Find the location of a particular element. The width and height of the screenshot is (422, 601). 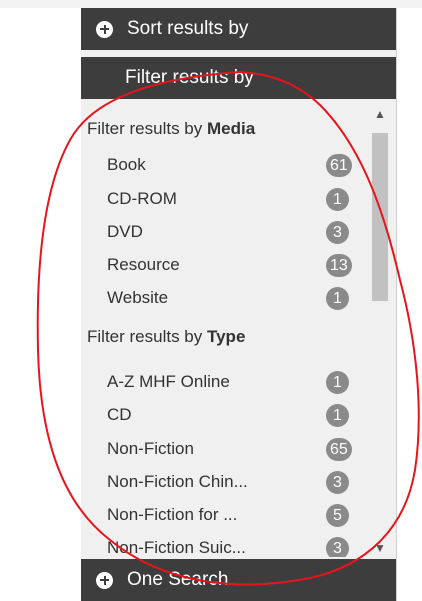

filter-item-book: Book 61 is located at coordinates (226, 166).